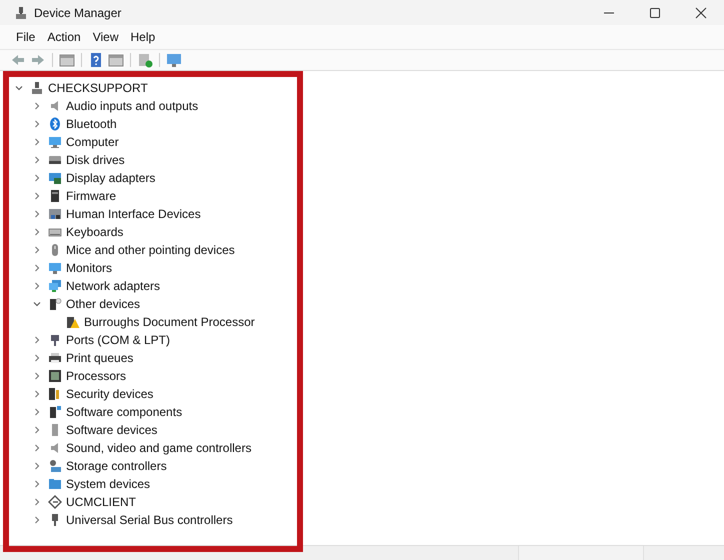 The image size is (724, 560). Describe the element at coordinates (116, 466) in the screenshot. I see `tree-item: Storage controllers` at that location.